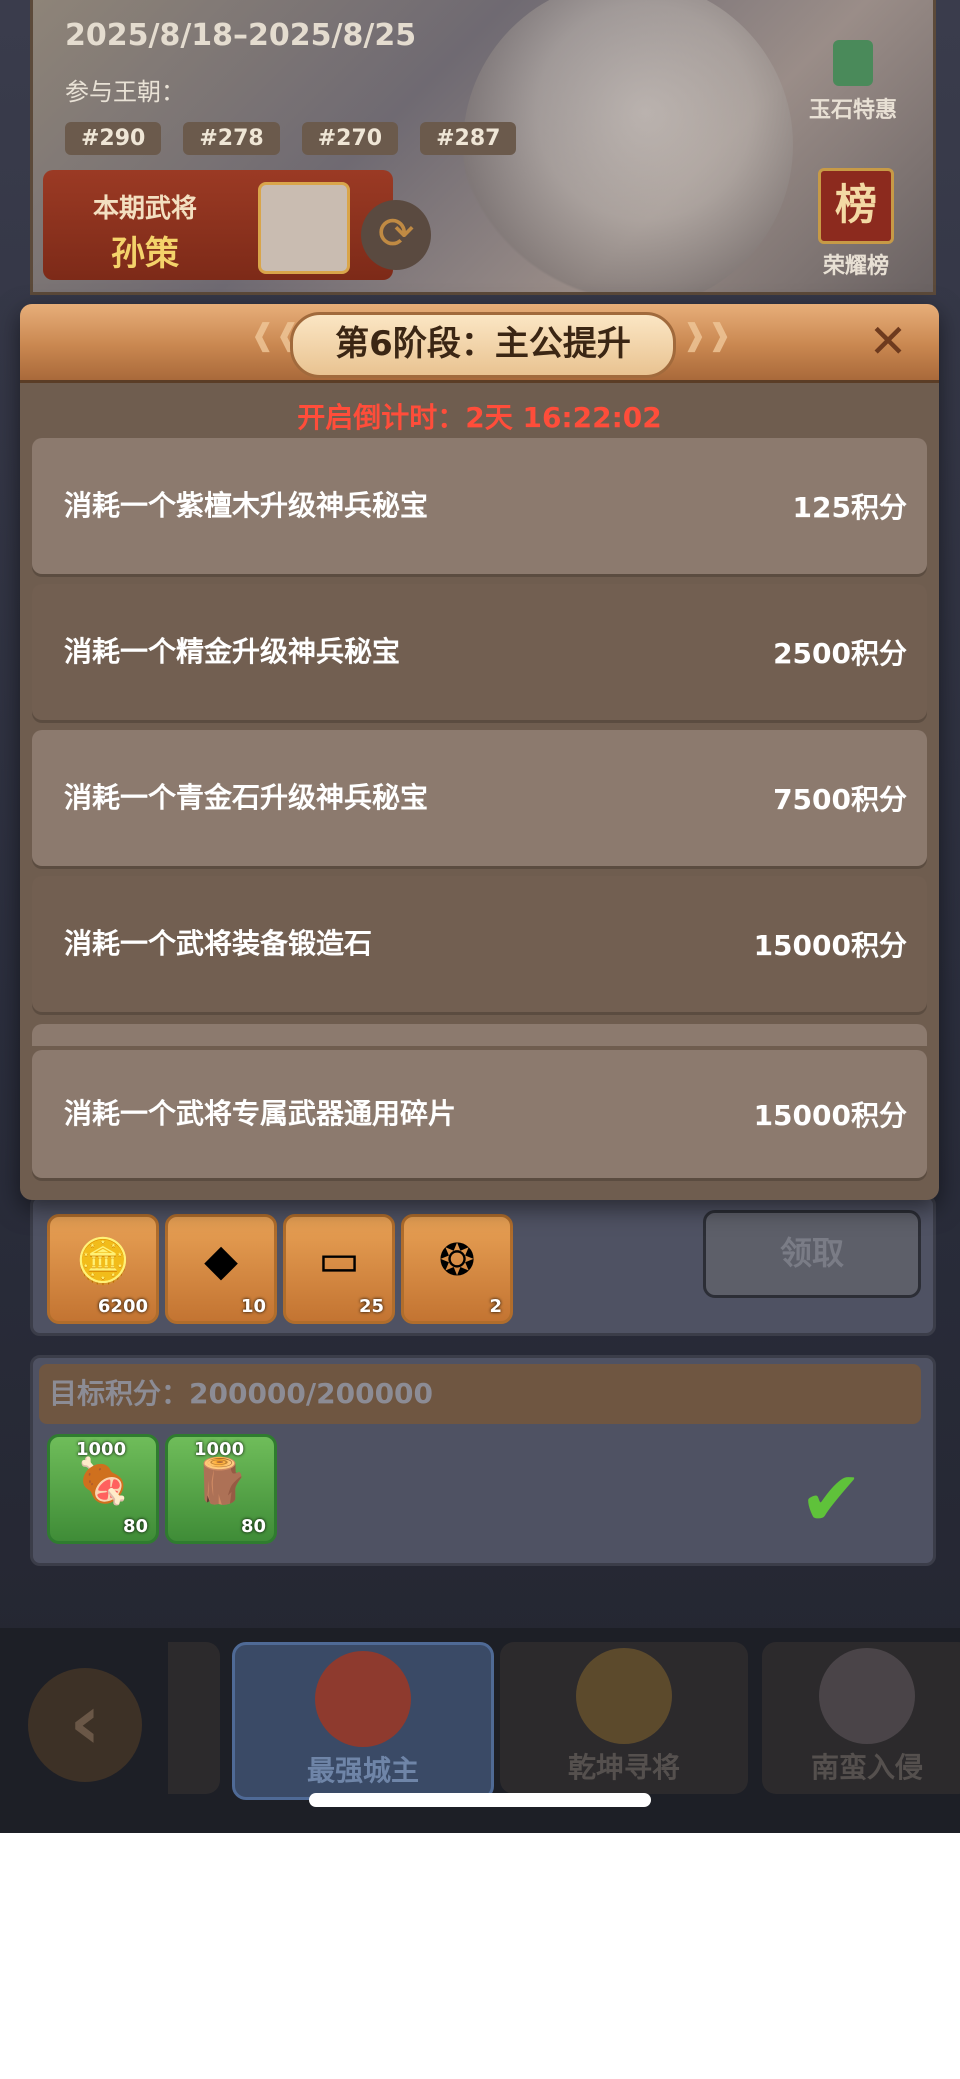 This screenshot has height=2079, width=960. What do you see at coordinates (371, 1306) in the screenshot?
I see `item-count: 25` at bounding box center [371, 1306].